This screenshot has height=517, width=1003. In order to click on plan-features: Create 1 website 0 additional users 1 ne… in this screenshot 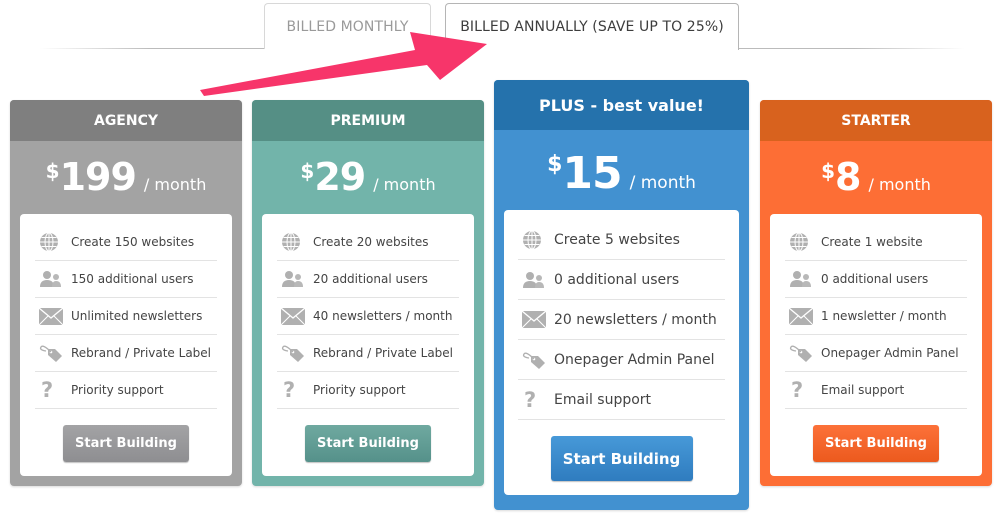, I will do `click(876, 345)`.